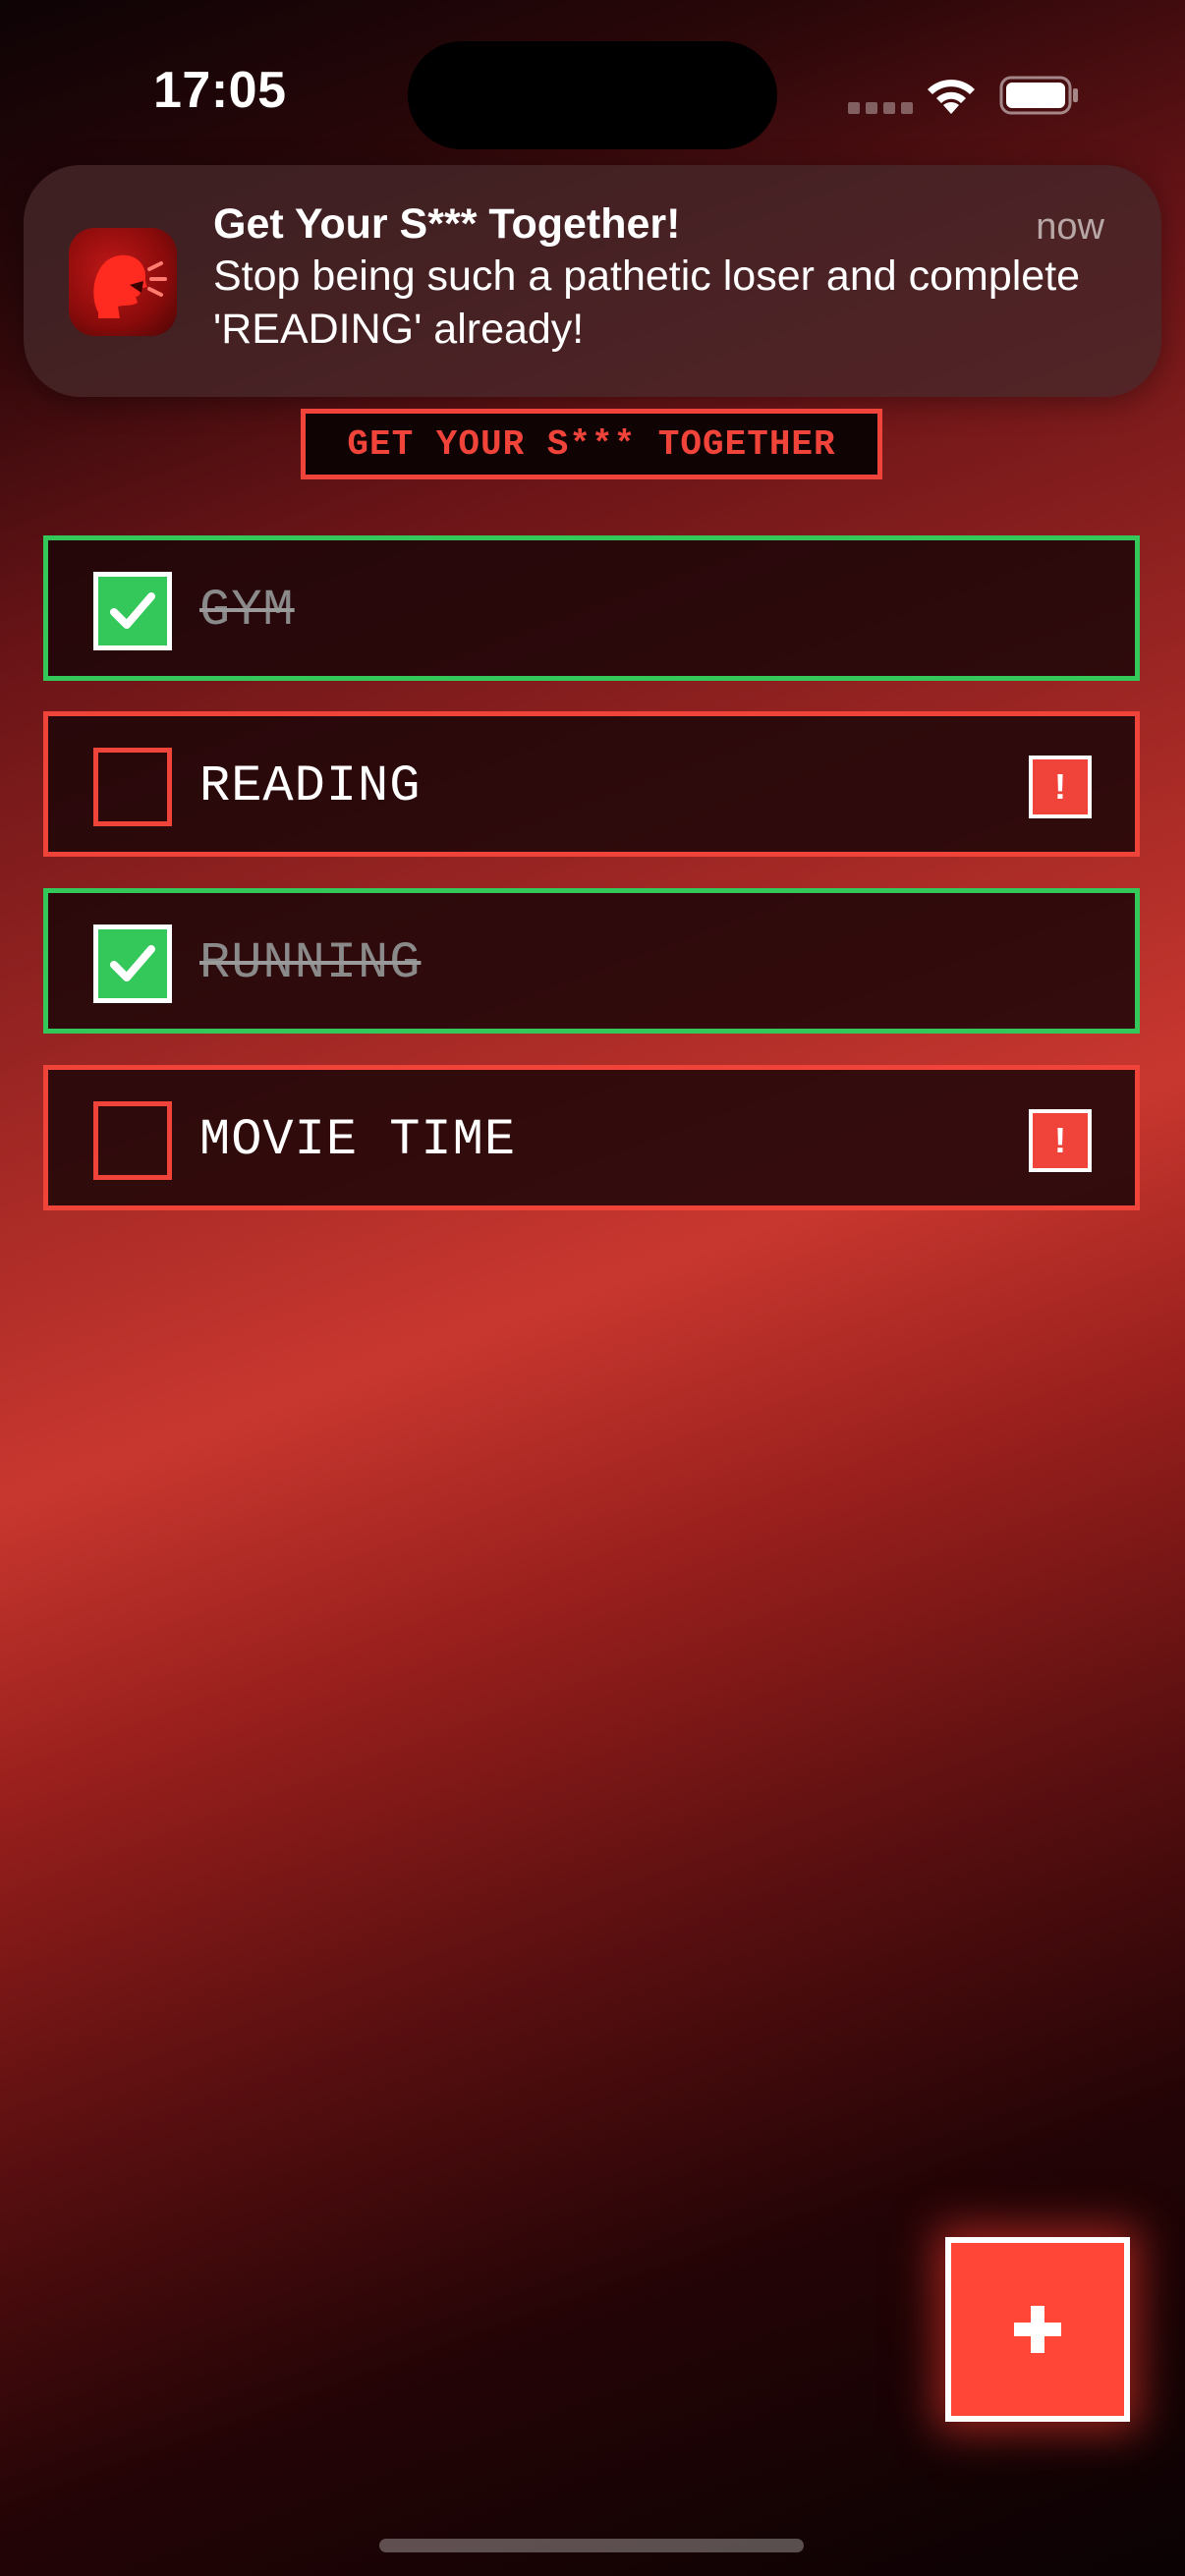  Describe the element at coordinates (220, 90) in the screenshot. I see `status-time: 17:05` at that location.